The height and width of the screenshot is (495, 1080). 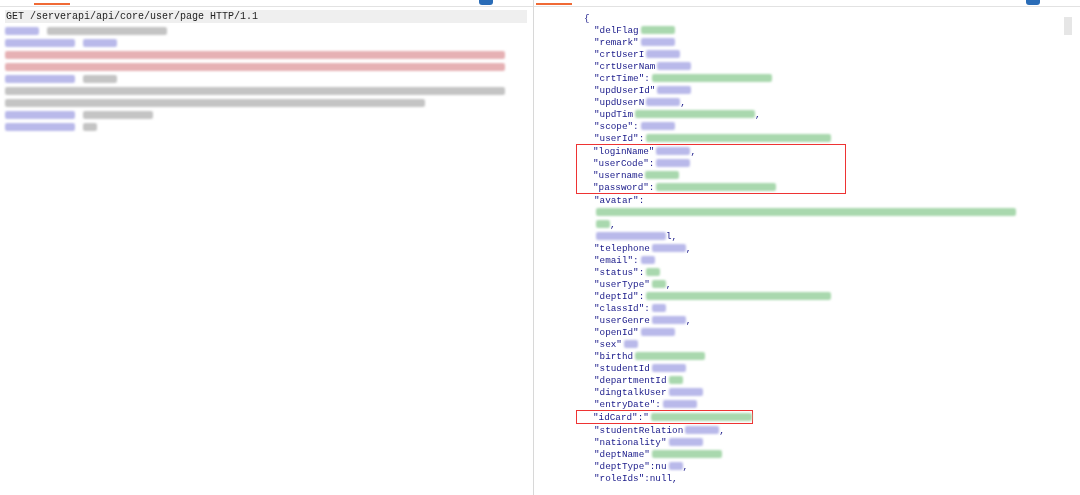 What do you see at coordinates (630, 380) in the screenshot?
I see `json-key: "departmentId` at bounding box center [630, 380].